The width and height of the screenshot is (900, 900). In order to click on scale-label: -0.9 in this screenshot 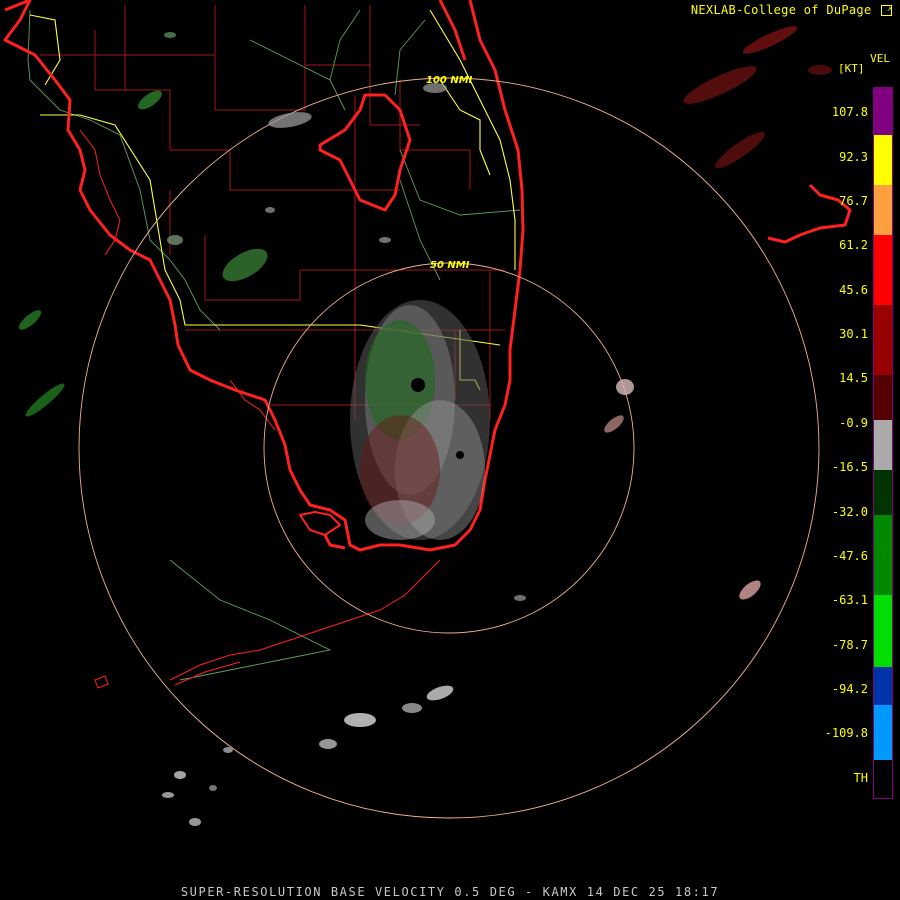, I will do `click(853, 423)`.